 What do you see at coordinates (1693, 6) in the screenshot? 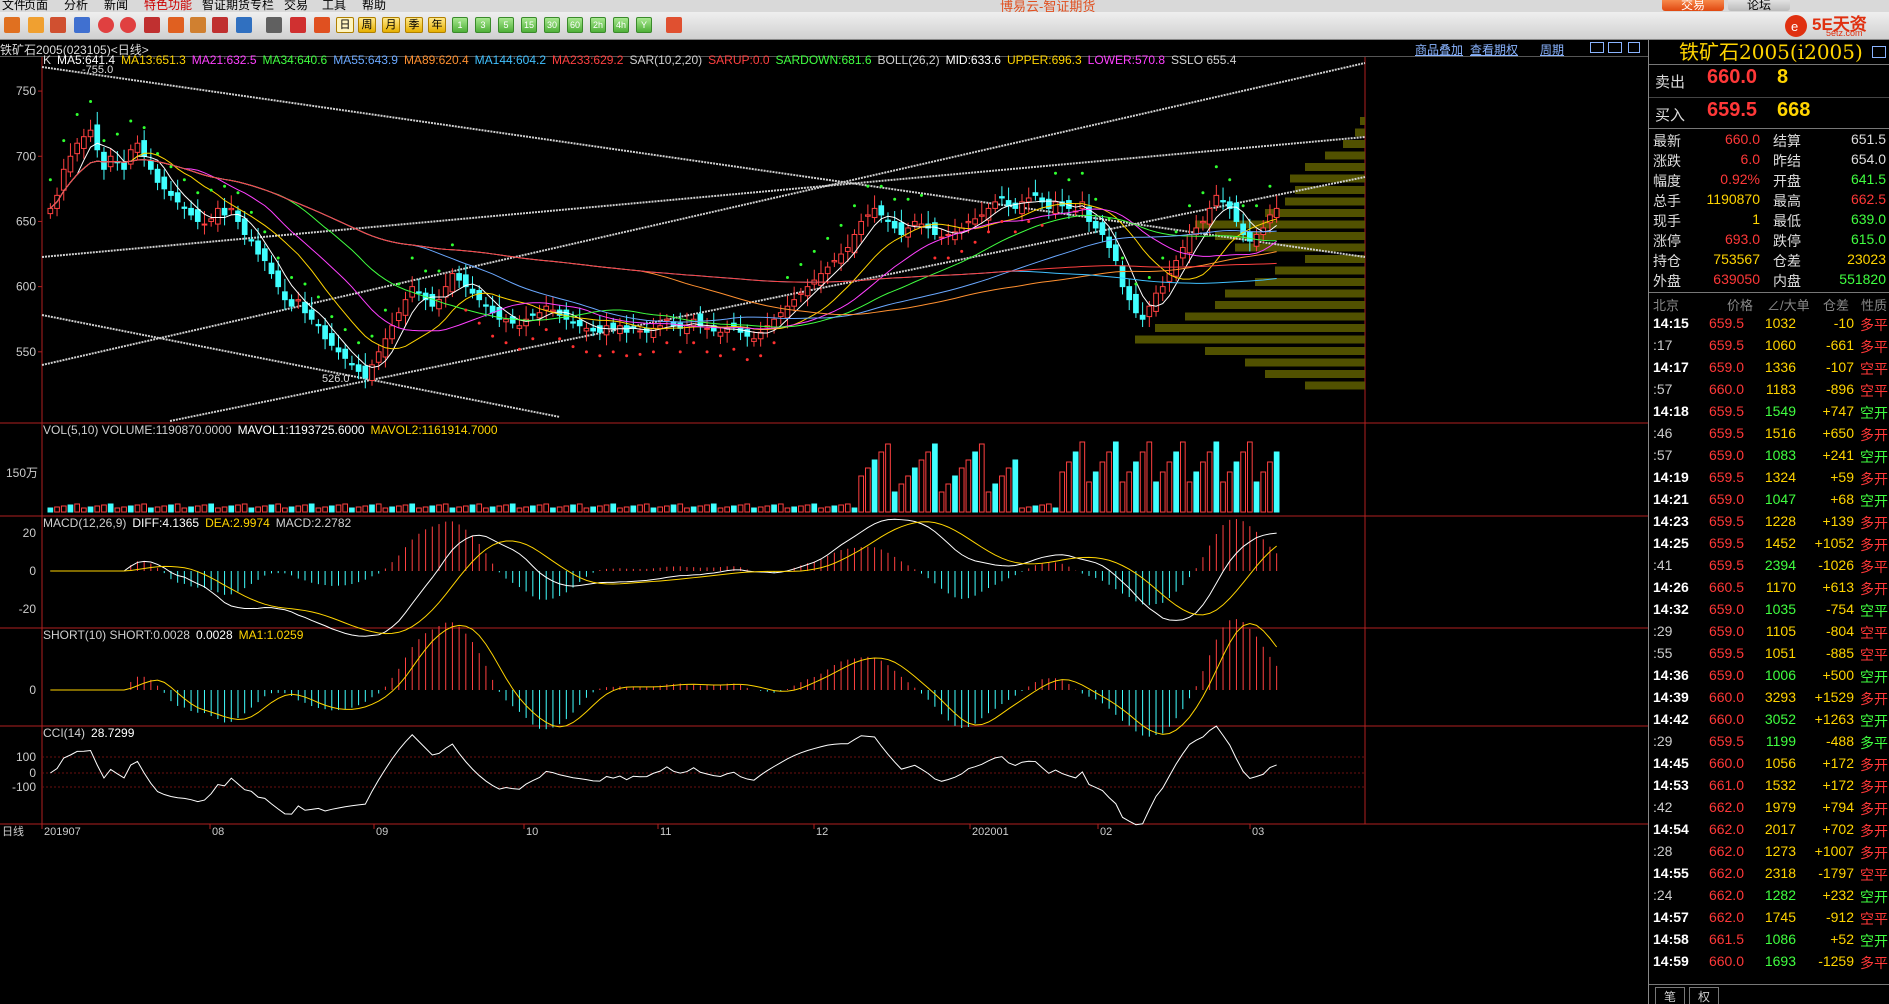
I see `trade-button: 交易` at bounding box center [1693, 6].